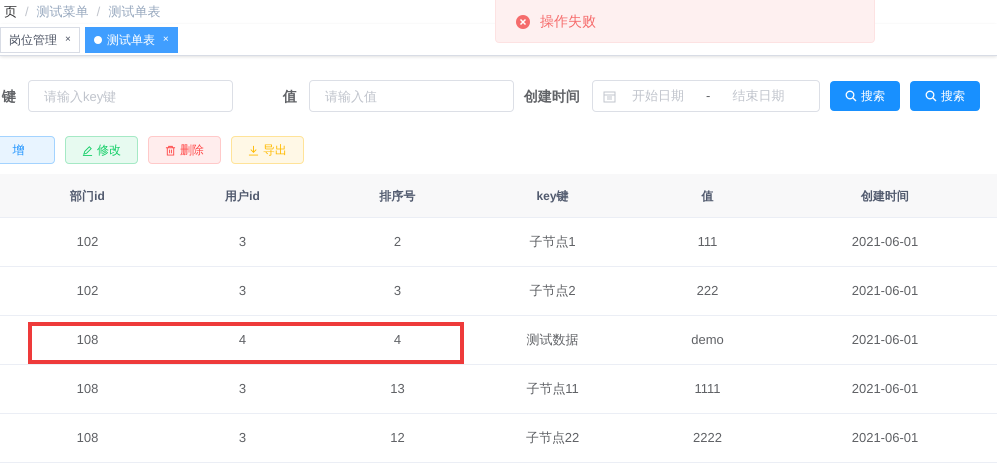  Describe the element at coordinates (131, 39) in the screenshot. I see `tab: 测试单表 ×` at that location.